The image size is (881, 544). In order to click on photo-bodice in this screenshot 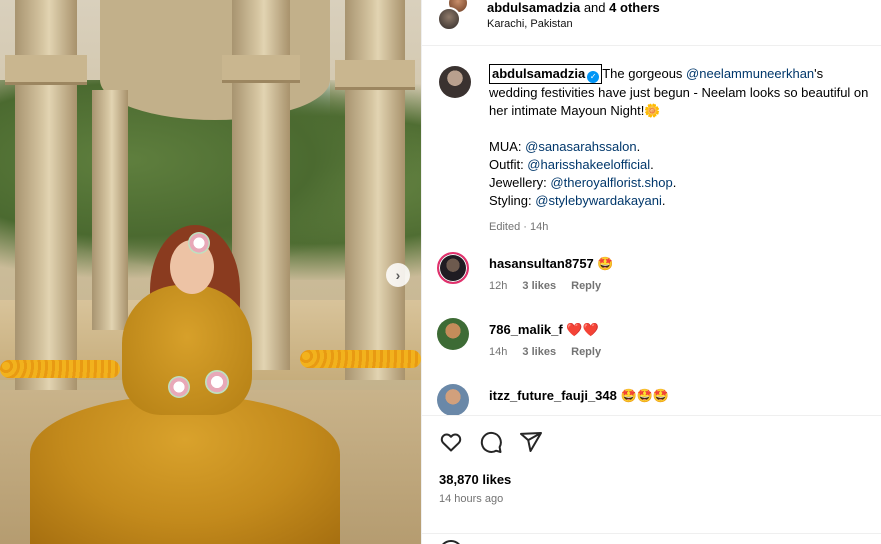, I will do `click(187, 350)`.